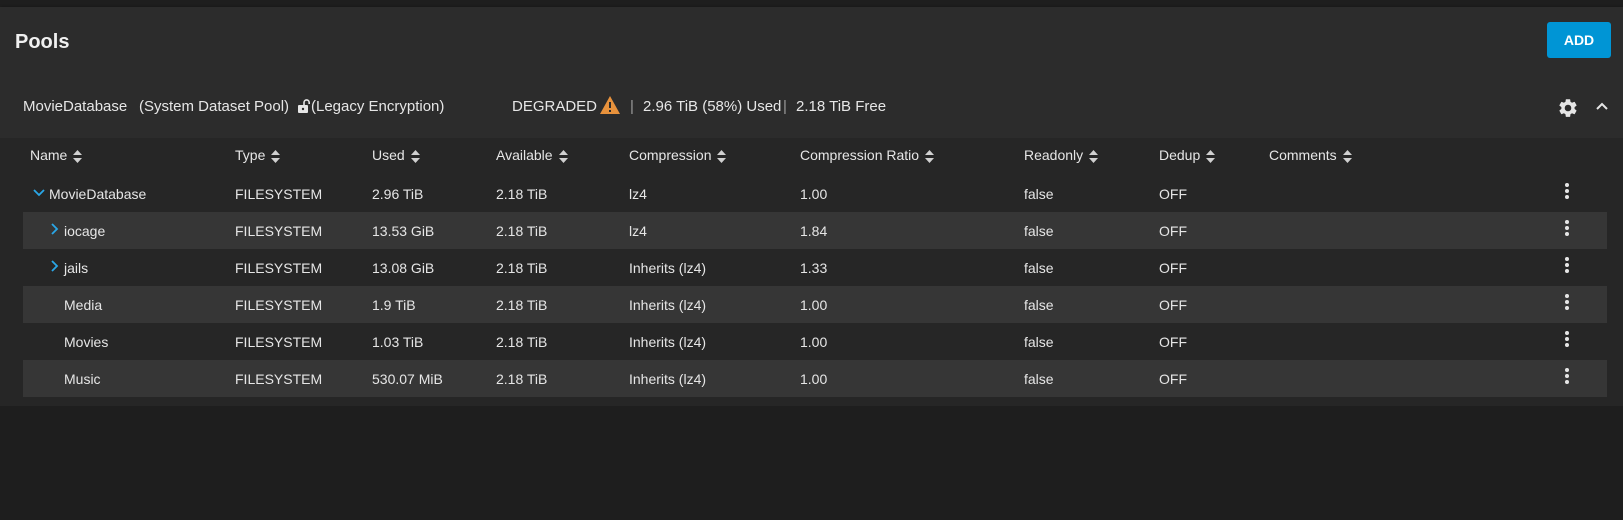 The width and height of the screenshot is (1623, 520). I want to click on cell-name: jails, so click(76, 268).